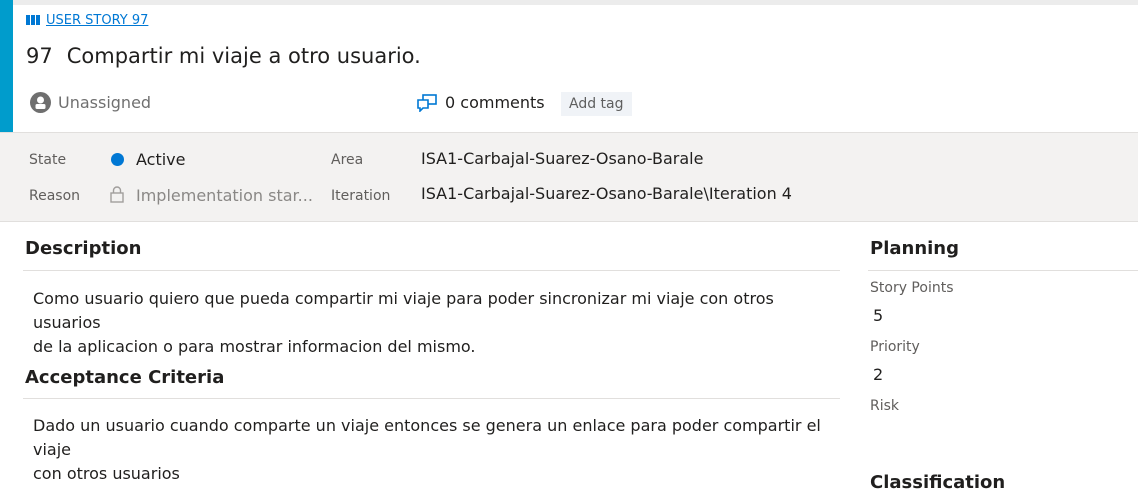  I want to click on assigned-to-field: Unassigned, so click(90, 102).